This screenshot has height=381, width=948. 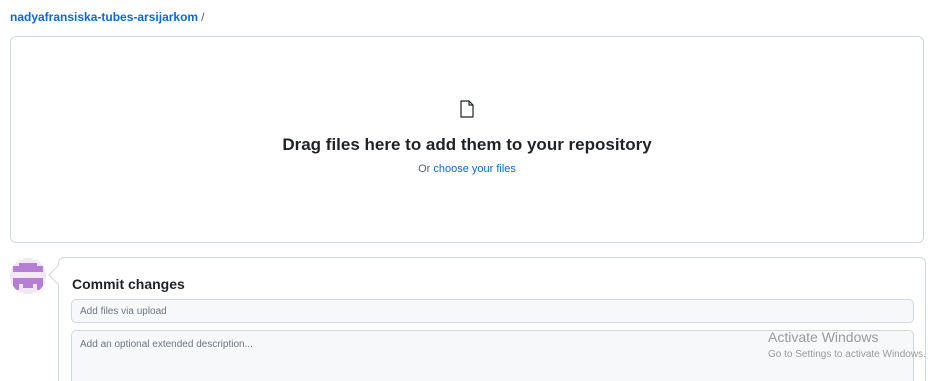 I want to click on avatar, so click(x=28, y=276).